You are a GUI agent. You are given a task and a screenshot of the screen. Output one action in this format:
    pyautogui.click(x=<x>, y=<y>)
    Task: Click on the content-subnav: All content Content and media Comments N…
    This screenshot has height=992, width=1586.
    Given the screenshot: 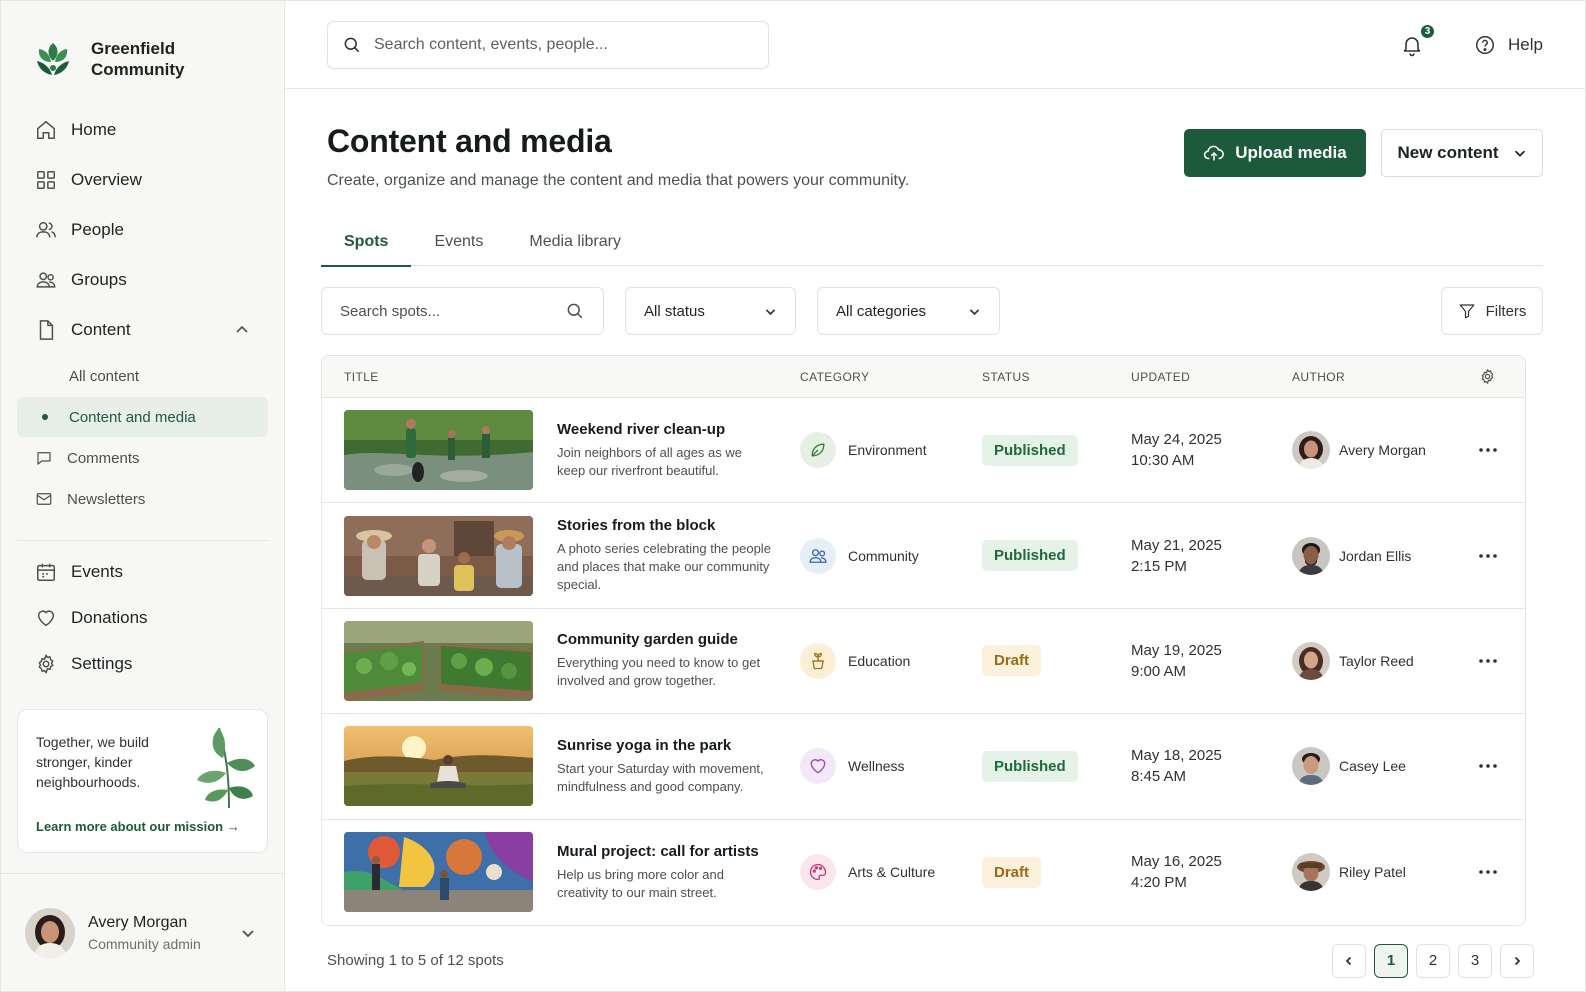 What is the action you would take?
    pyautogui.click(x=142, y=442)
    